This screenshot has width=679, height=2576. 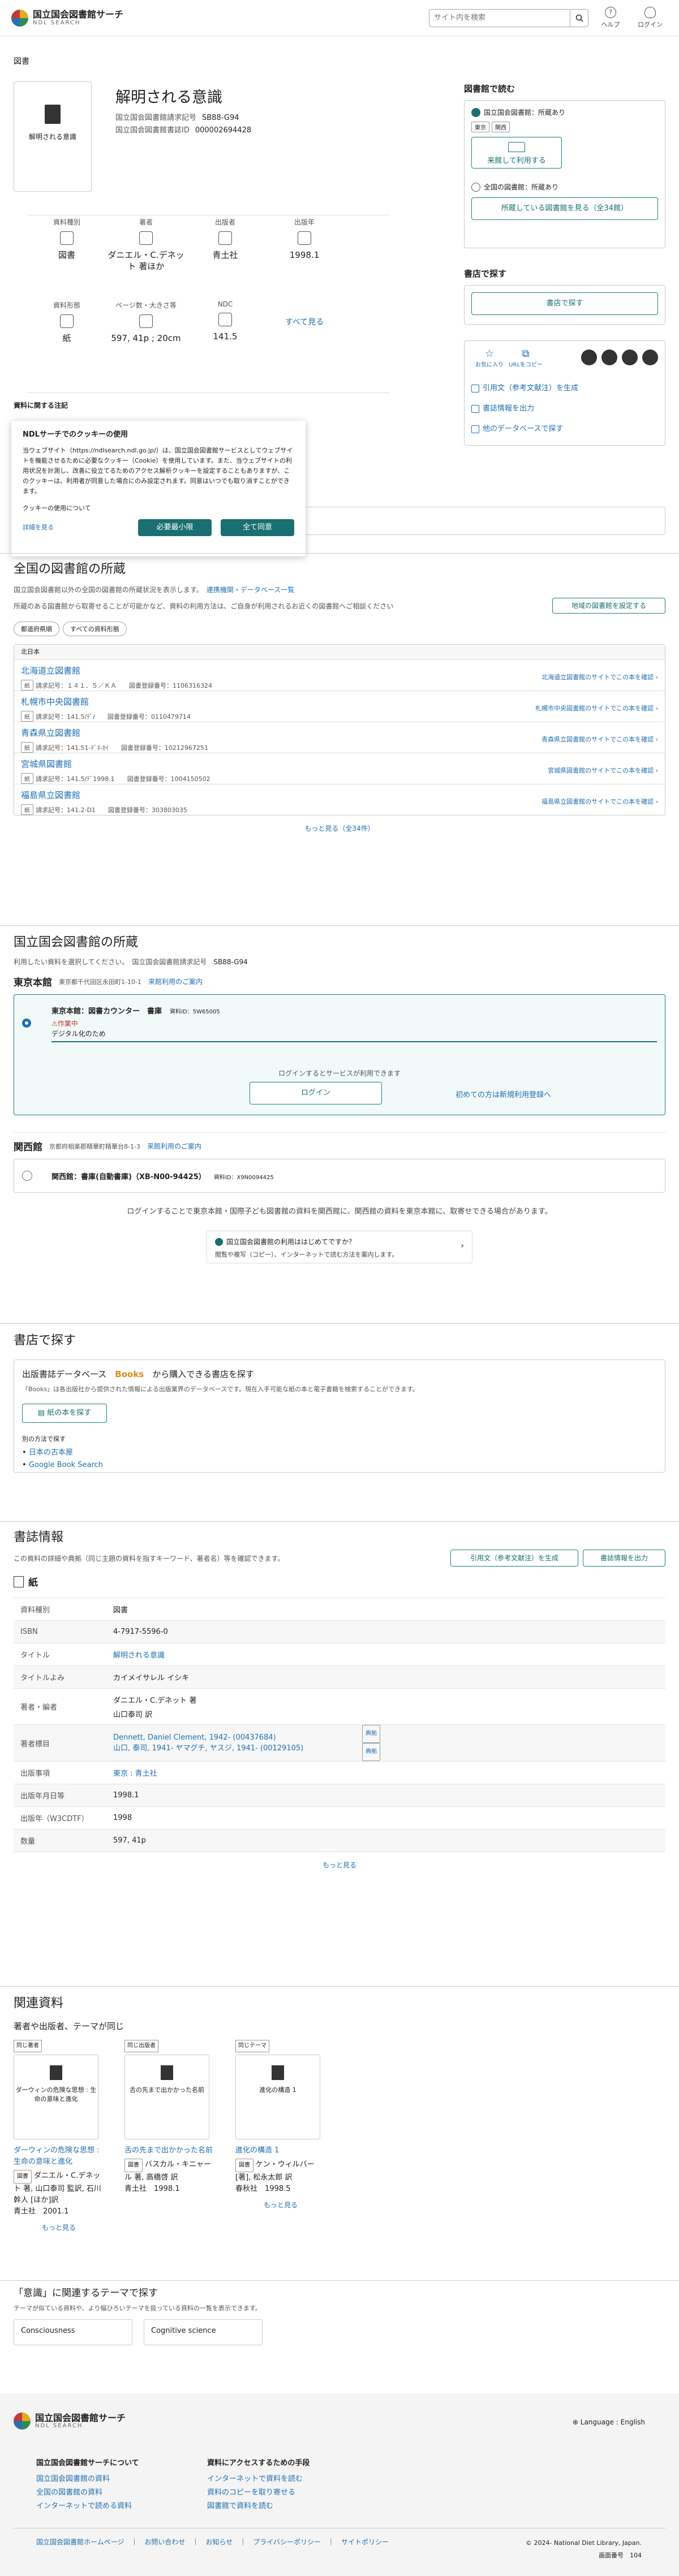 I want to click on holdings-button: 所蔵している図書館を見る（全34館）, so click(x=564, y=209).